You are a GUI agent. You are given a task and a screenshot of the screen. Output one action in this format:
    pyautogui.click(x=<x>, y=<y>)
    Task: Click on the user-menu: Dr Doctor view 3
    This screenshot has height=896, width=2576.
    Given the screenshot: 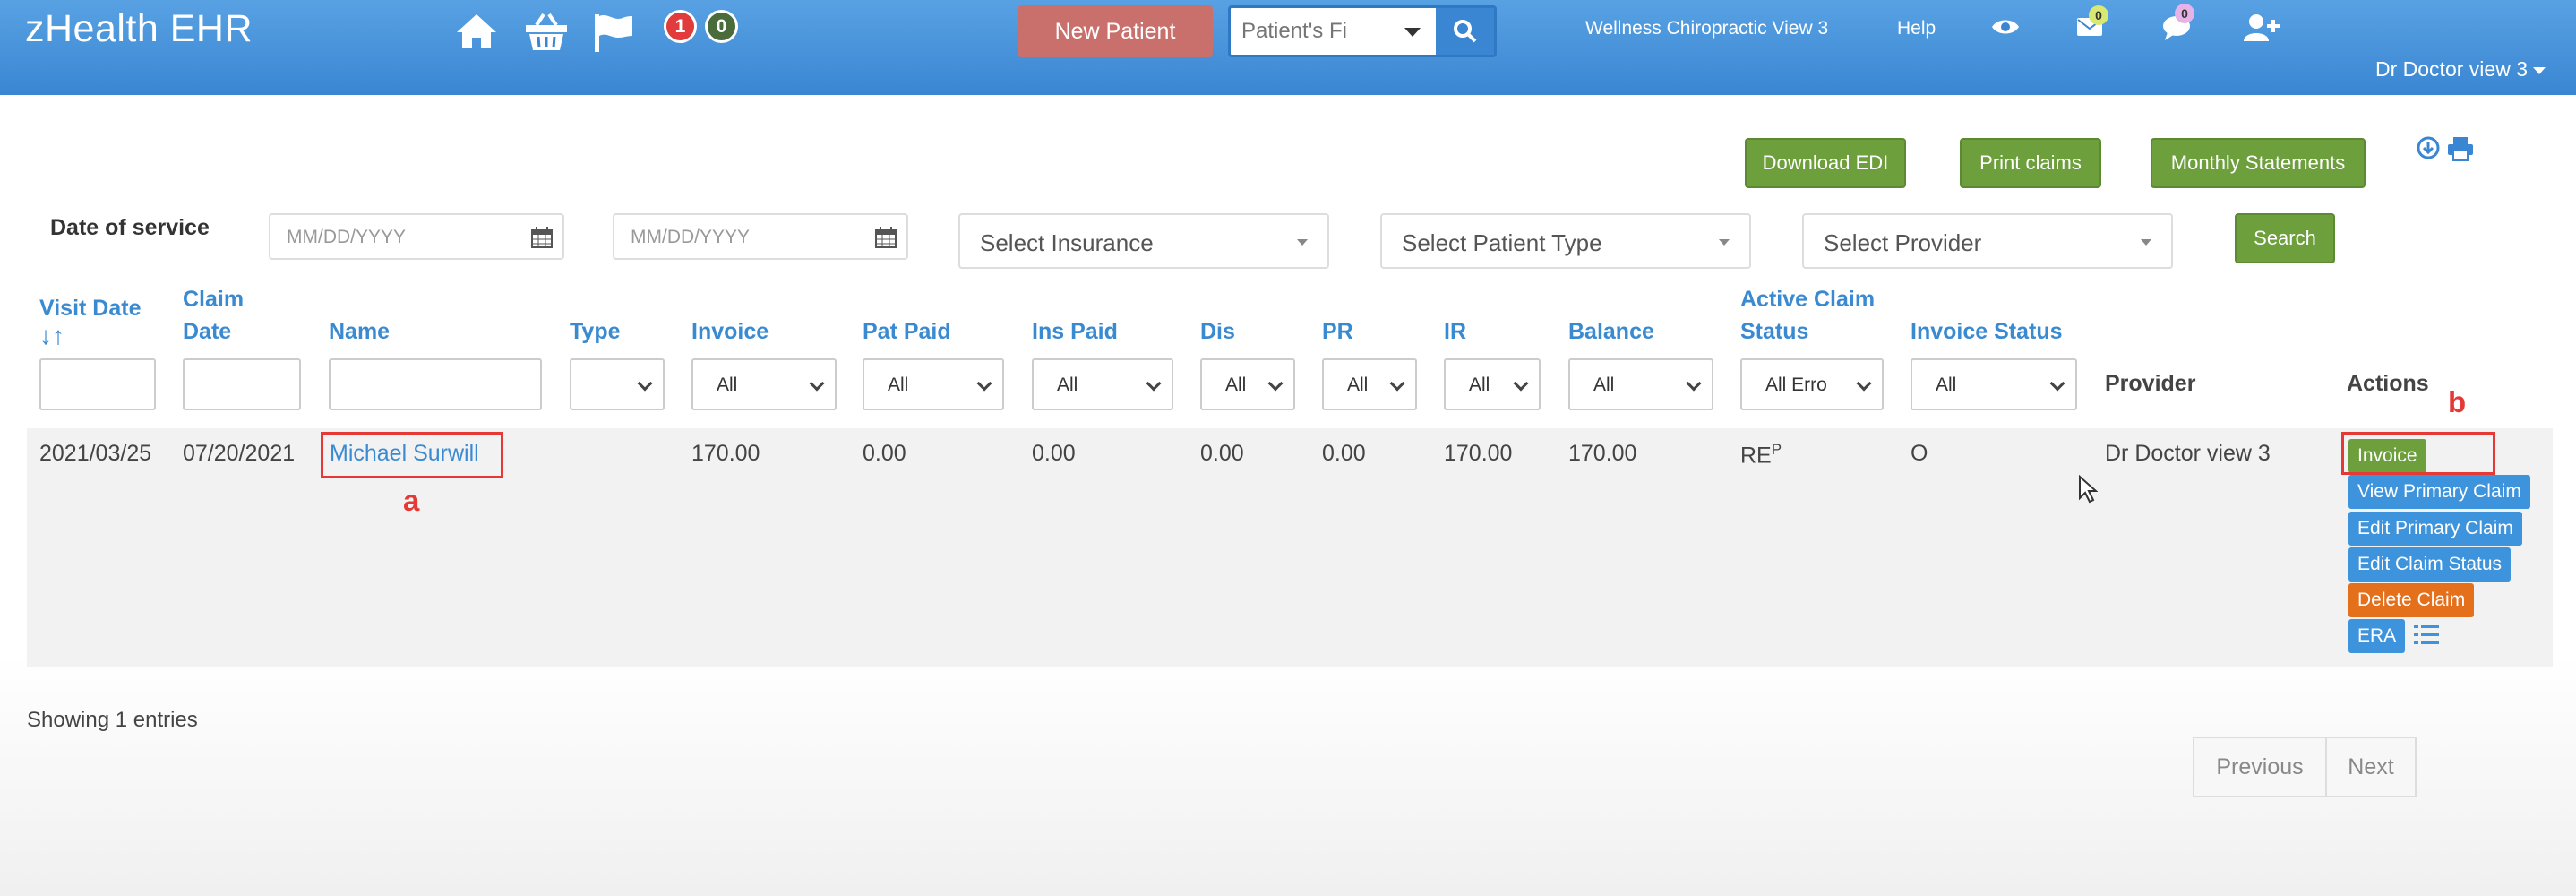 What is the action you would take?
    pyautogui.click(x=2460, y=69)
    